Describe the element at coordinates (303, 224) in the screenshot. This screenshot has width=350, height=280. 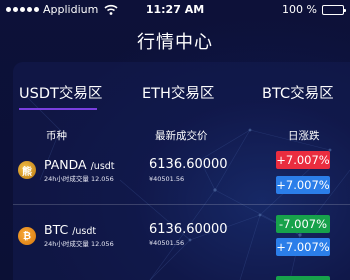
I see `change-badge-primary: -7.007%` at that location.